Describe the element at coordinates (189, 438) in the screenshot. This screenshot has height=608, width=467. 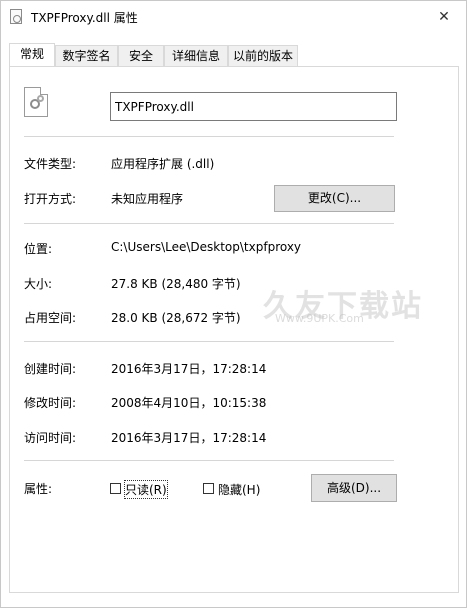
I see `accessed-value: 2016年3月17日，17:28:14` at that location.